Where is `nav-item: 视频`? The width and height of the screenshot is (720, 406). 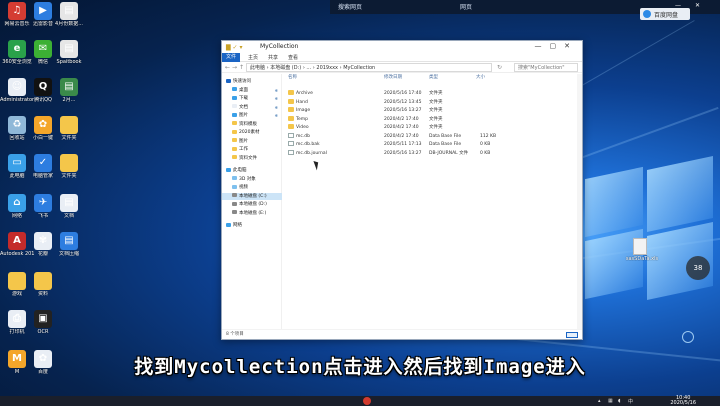
nav-item: 视频 is located at coordinates (252, 187).